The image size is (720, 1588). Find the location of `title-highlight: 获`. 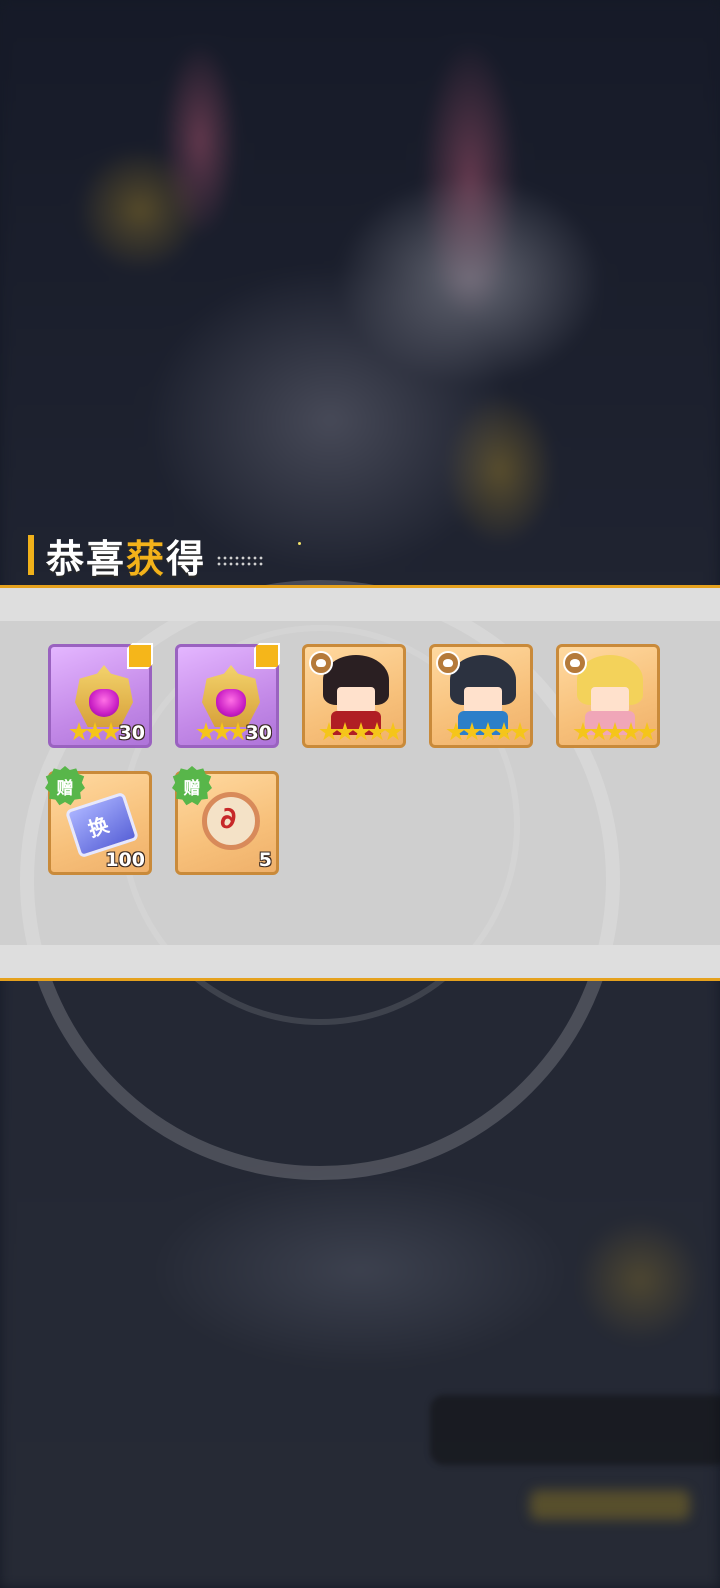

title-highlight: 获 is located at coordinates (146, 558).